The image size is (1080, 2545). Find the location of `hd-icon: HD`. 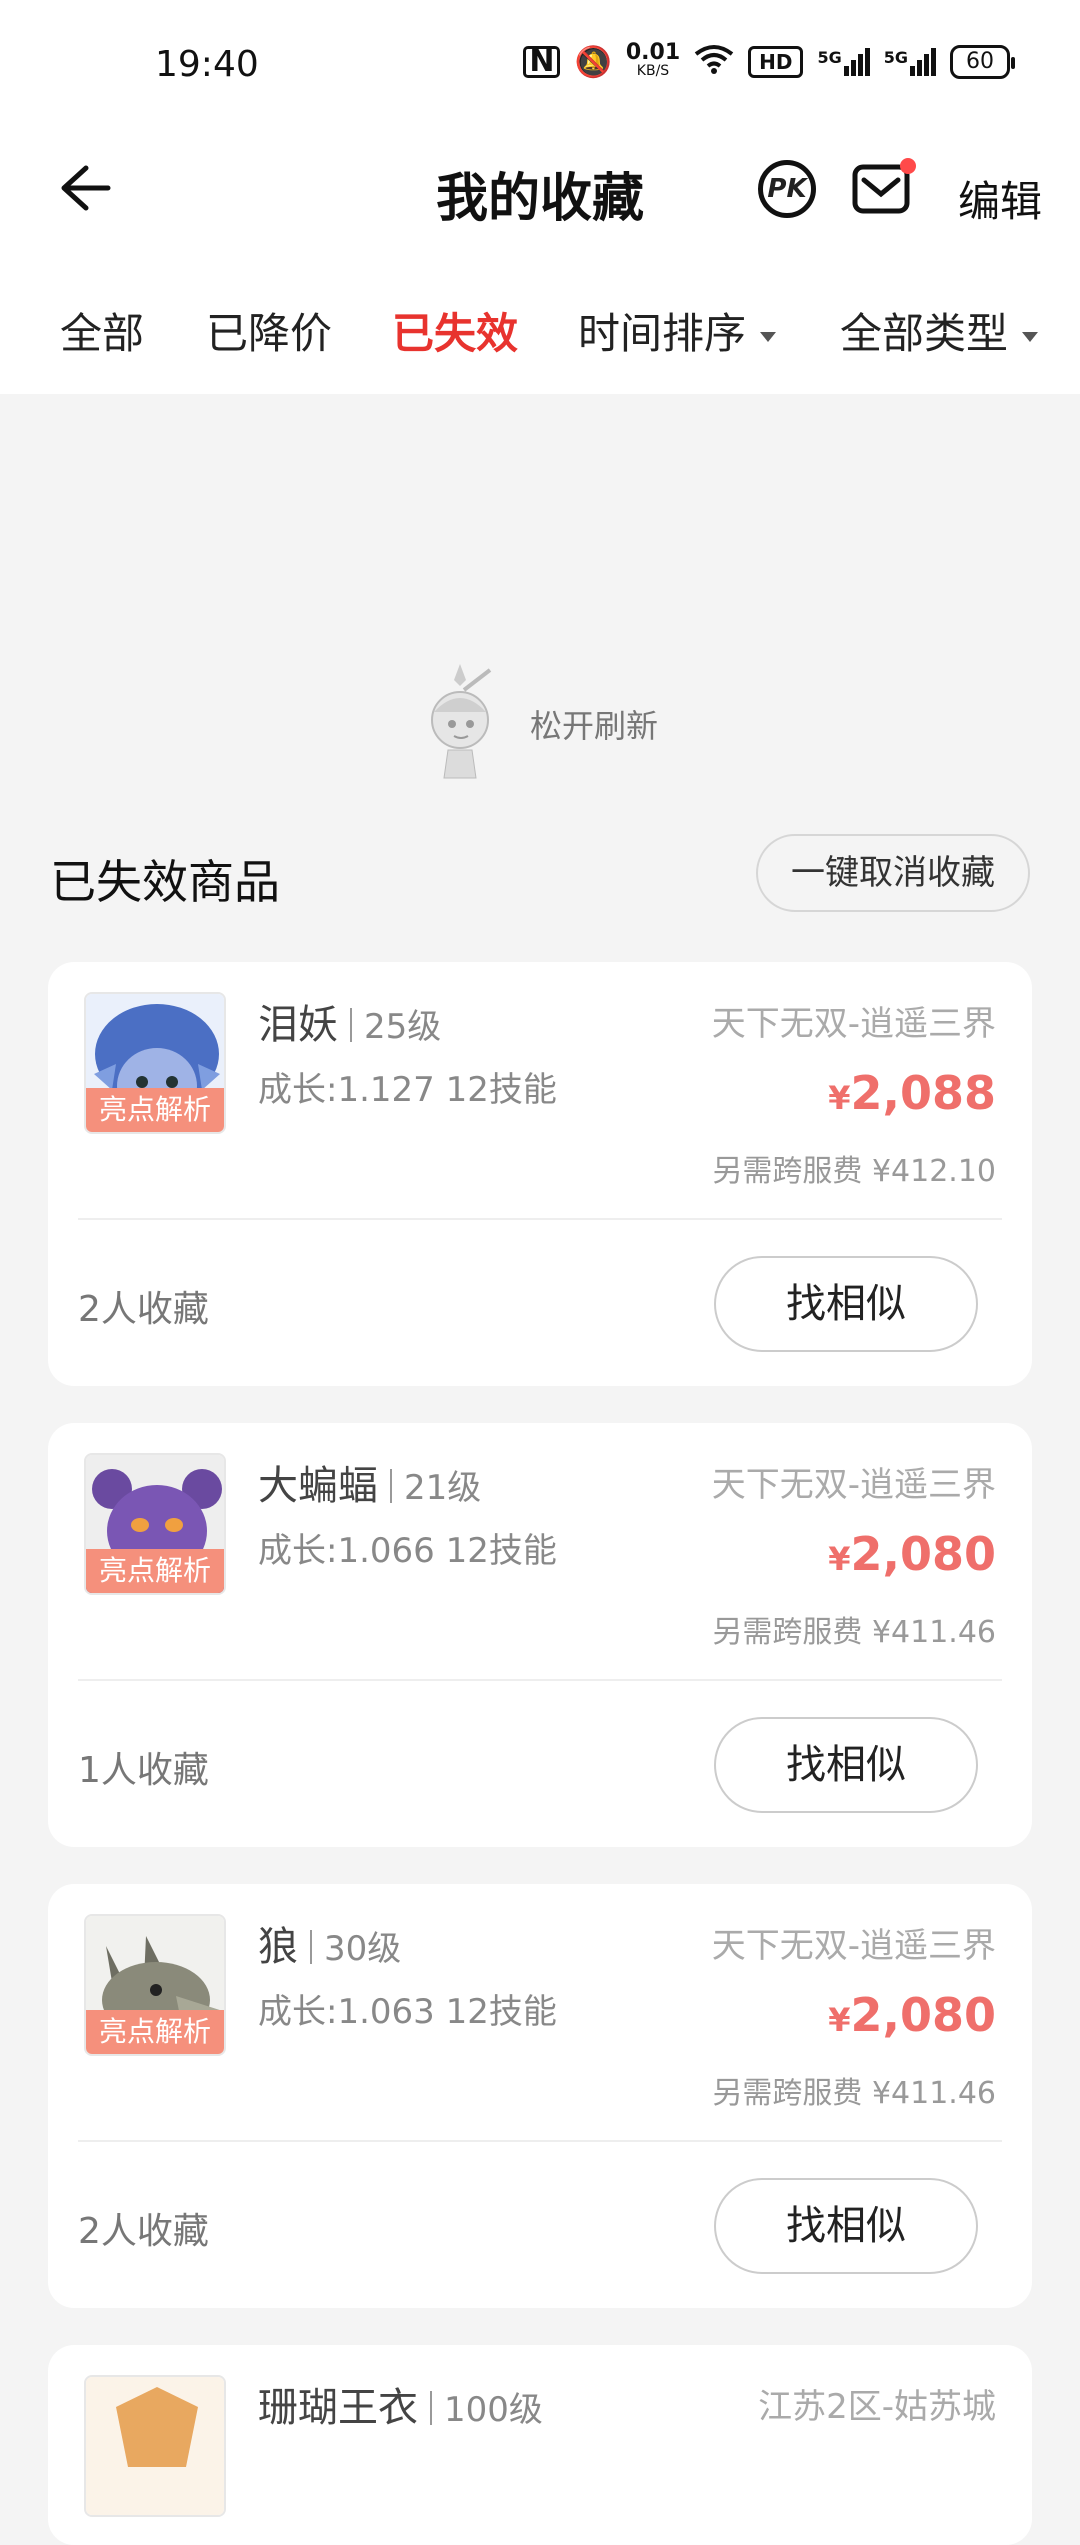

hd-icon: HD is located at coordinates (776, 62).